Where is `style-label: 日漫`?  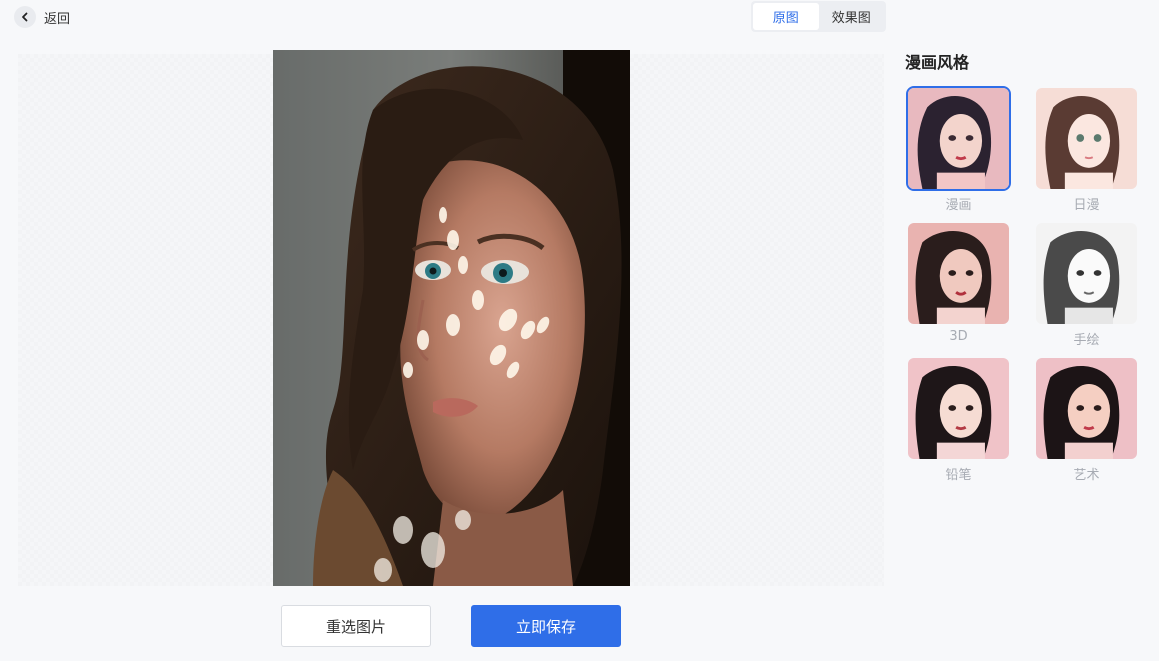 style-label: 日漫 is located at coordinates (1086, 205).